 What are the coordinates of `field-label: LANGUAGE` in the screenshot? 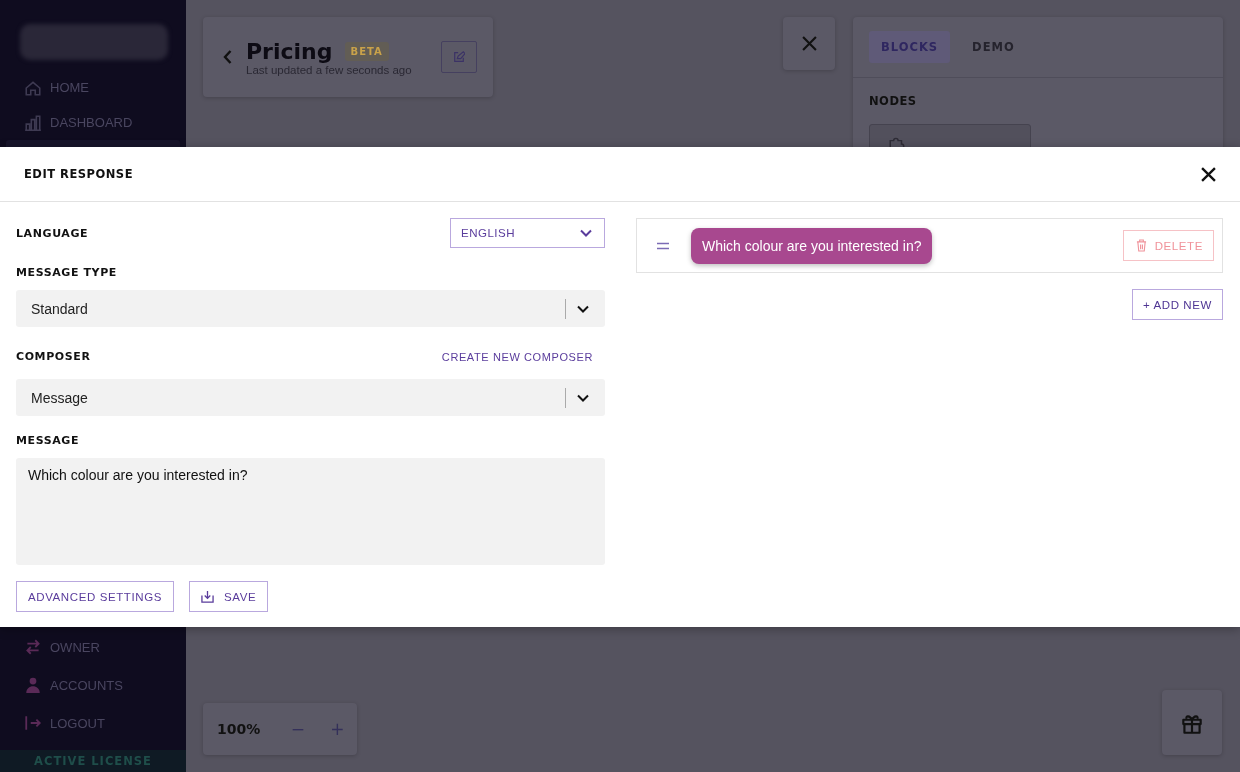 It's located at (52, 233).